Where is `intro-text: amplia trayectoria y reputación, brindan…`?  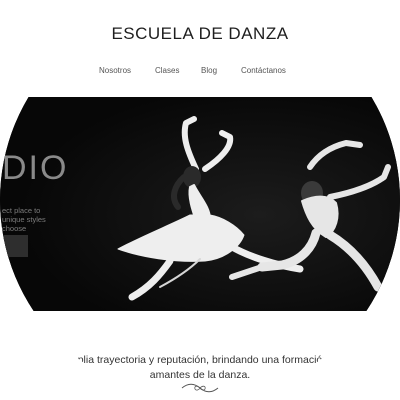
intro-text: amplia trayectoria y reputación, brindan… is located at coordinates (200, 368).